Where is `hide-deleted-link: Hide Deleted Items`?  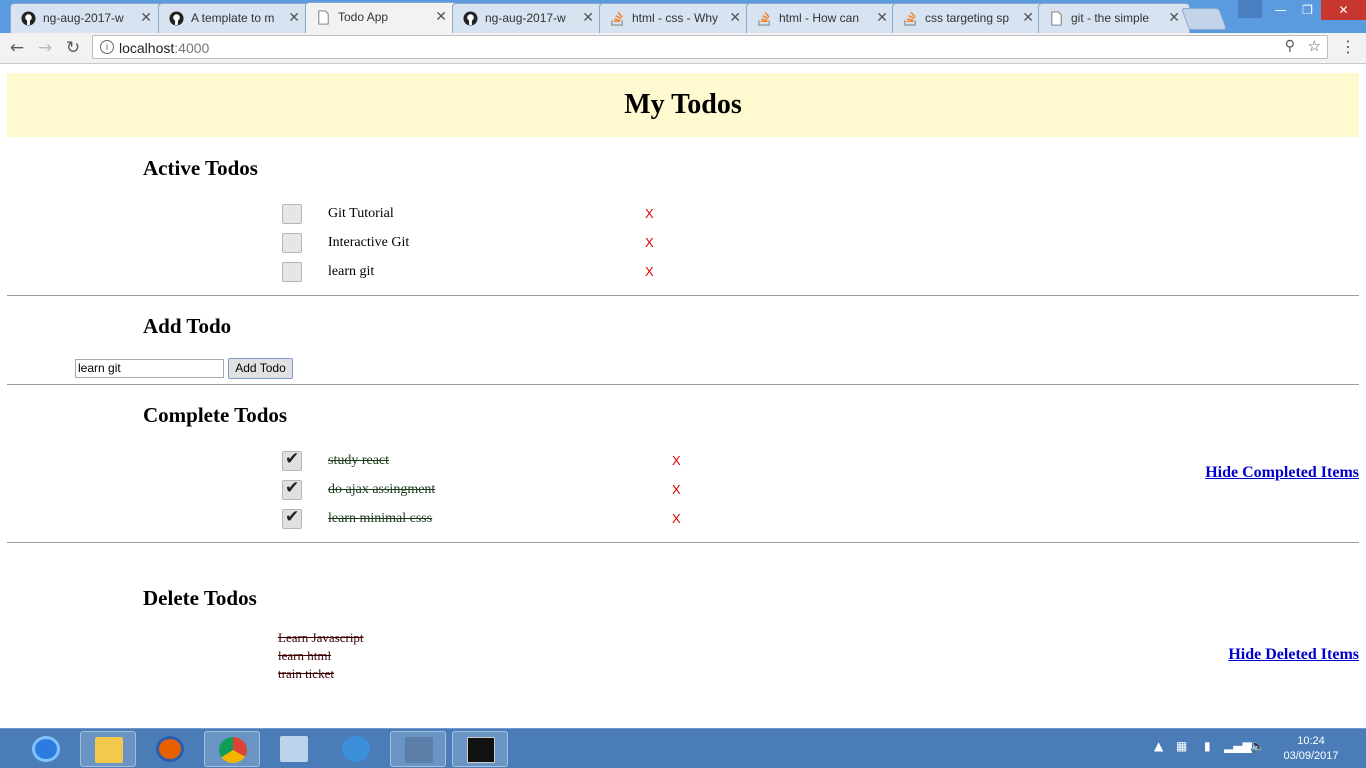 hide-deleted-link: Hide Deleted Items is located at coordinates (1293, 655).